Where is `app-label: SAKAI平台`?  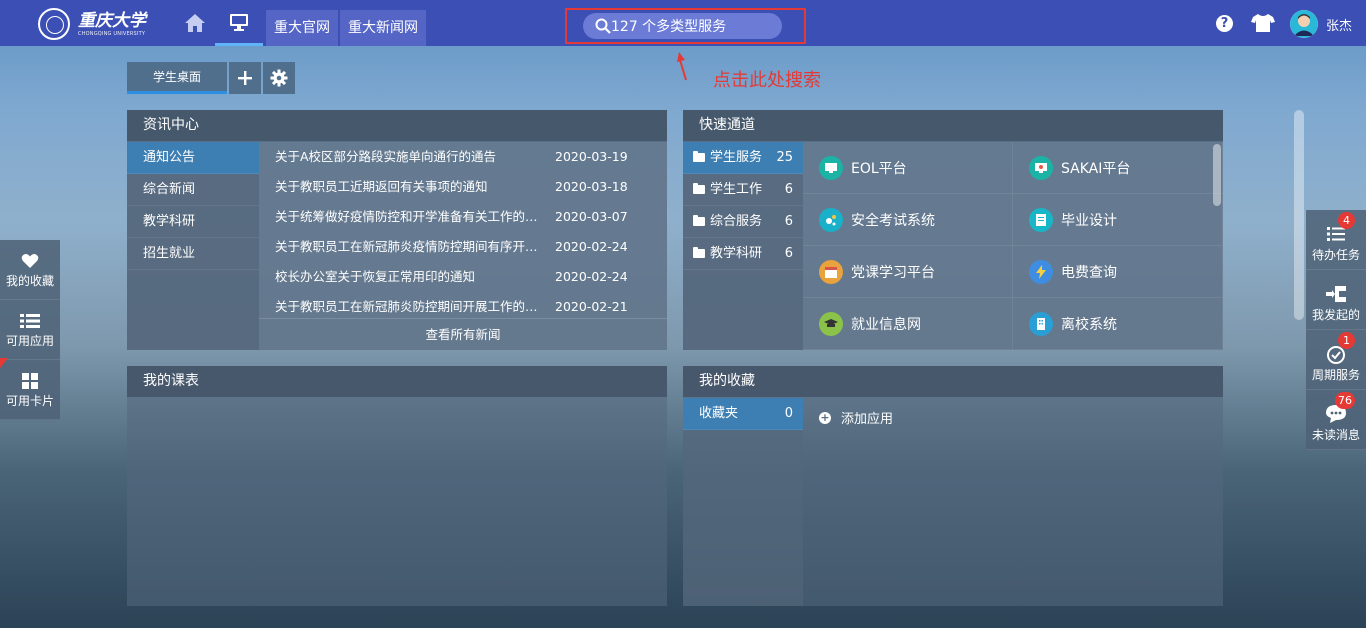
app-label: SAKAI平台 is located at coordinates (1096, 168).